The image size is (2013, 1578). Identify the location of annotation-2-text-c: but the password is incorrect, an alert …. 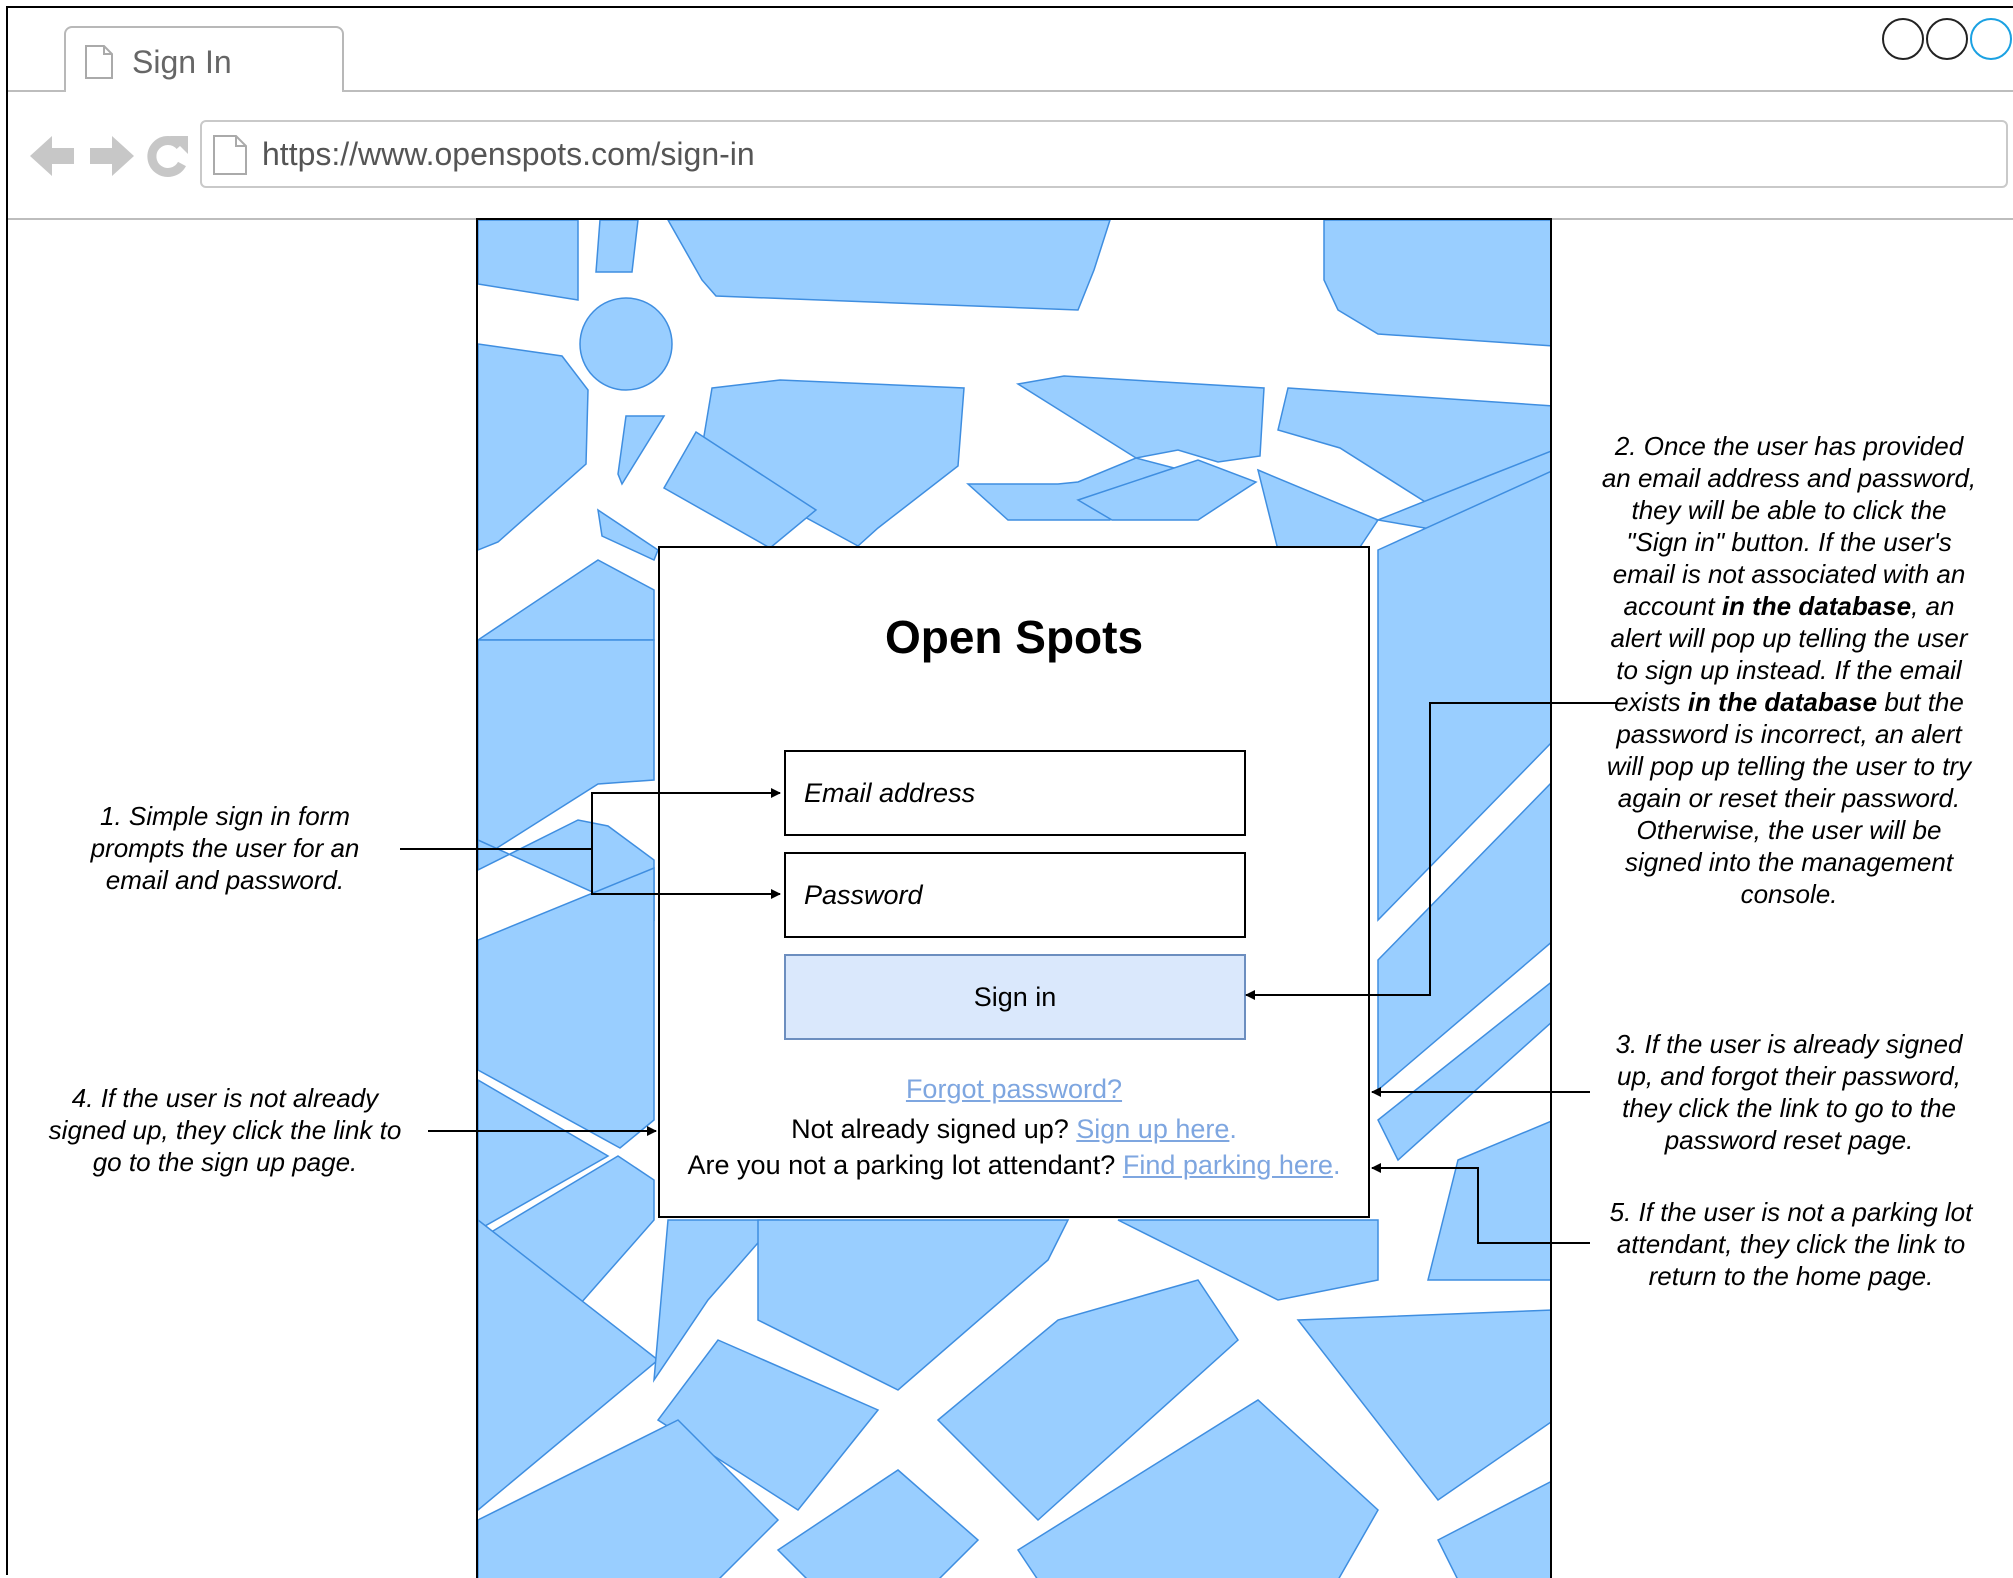
(1789, 798).